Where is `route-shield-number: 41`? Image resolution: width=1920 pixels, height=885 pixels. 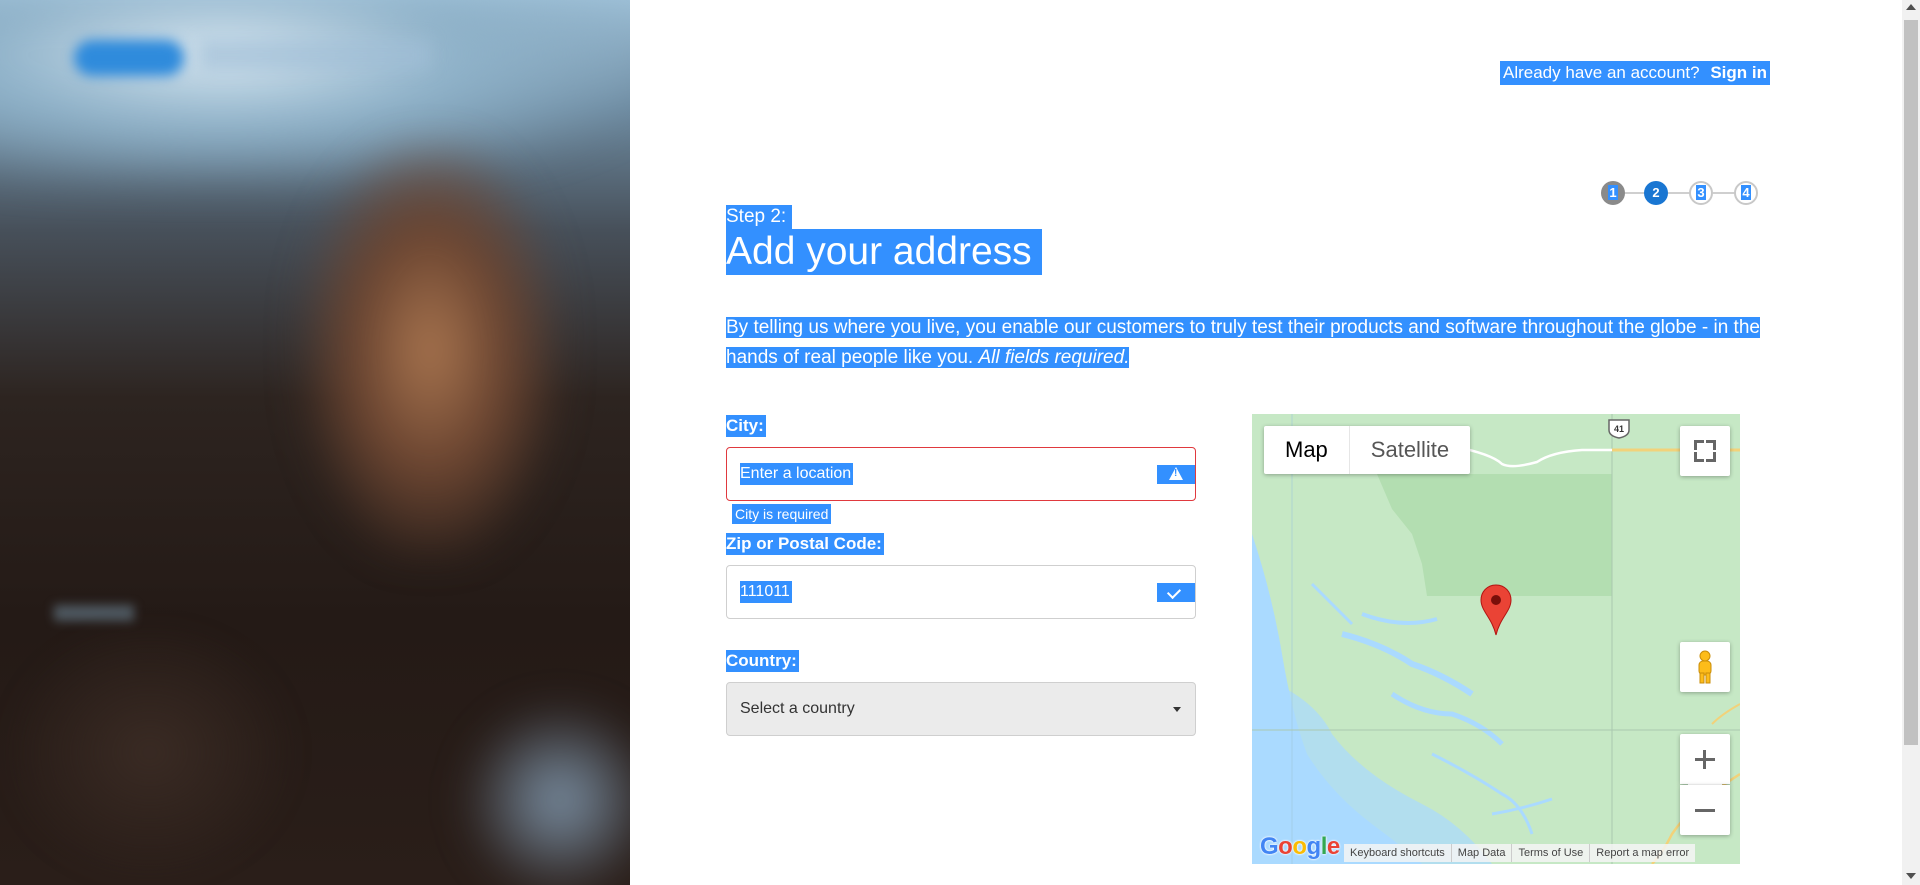 route-shield-number: 41 is located at coordinates (1619, 429).